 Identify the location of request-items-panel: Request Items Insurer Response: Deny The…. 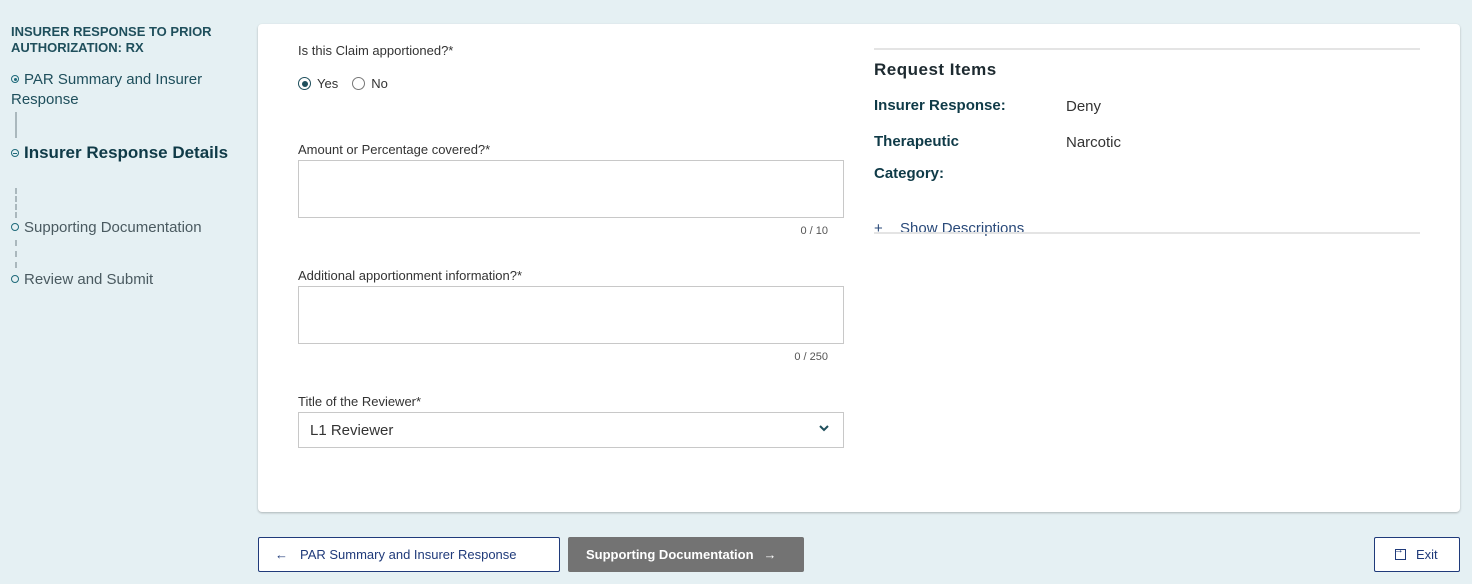
(1147, 142).